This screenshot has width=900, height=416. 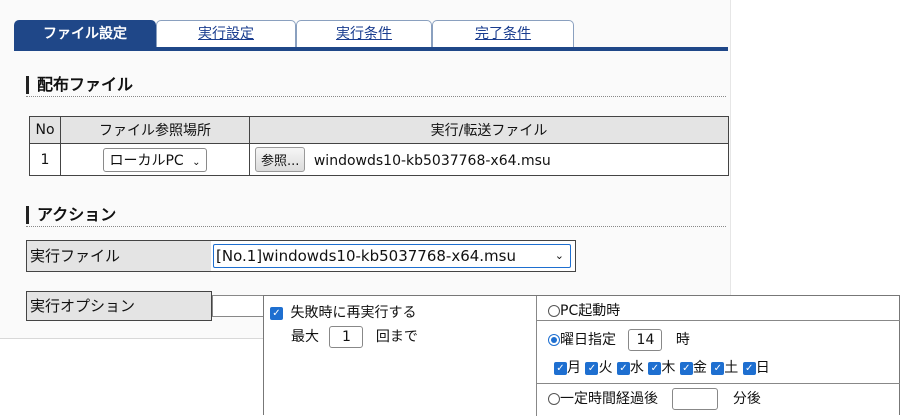 What do you see at coordinates (119, 256) in the screenshot?
I see `exec-file-label: 実行ファイル` at bounding box center [119, 256].